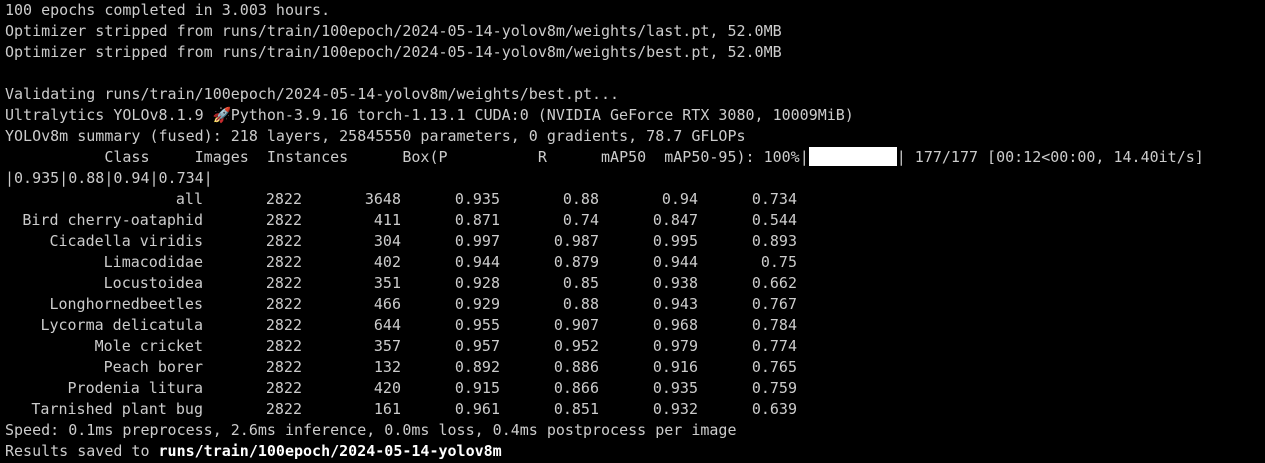  What do you see at coordinates (477, 199) in the screenshot?
I see `precision-cell: 0.935` at bounding box center [477, 199].